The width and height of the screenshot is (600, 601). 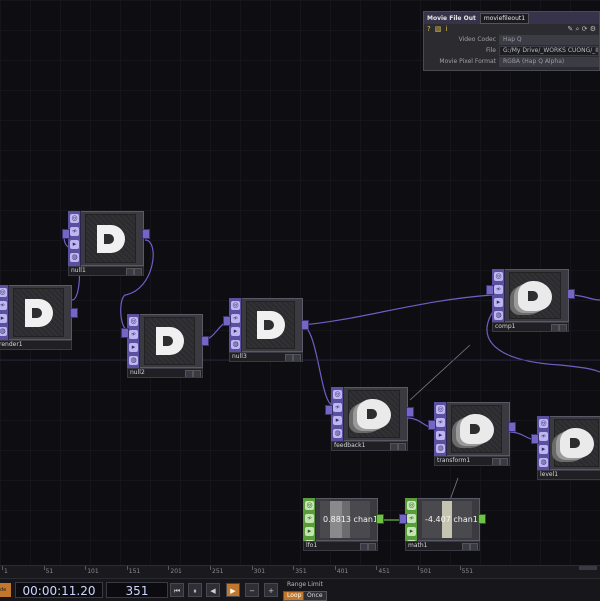 I want to click on feedback1-render-icon: ◍, so click(x=337, y=433).